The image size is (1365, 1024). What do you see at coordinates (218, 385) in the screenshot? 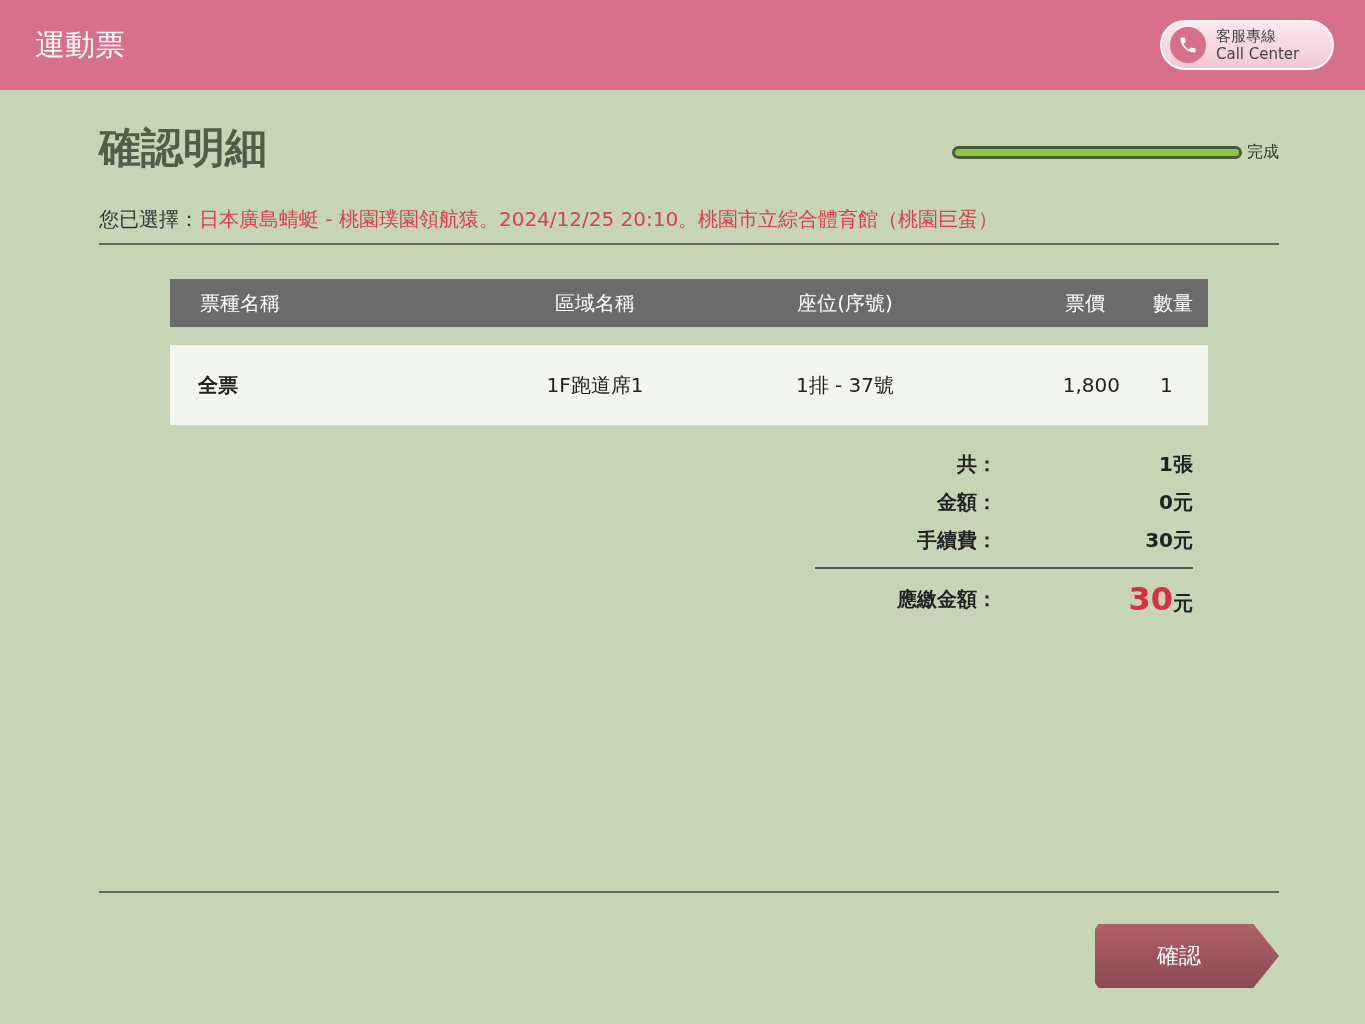
I see `table-cell-text: 全票` at bounding box center [218, 385].